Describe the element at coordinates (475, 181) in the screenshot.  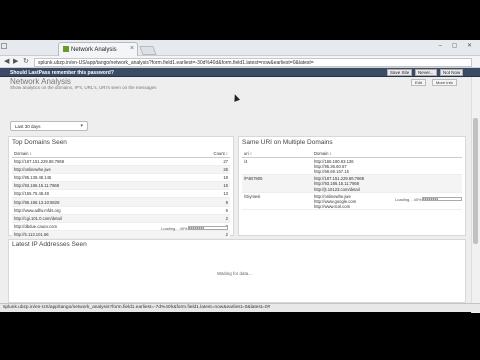
I see `scrollbar-thumb` at that location.